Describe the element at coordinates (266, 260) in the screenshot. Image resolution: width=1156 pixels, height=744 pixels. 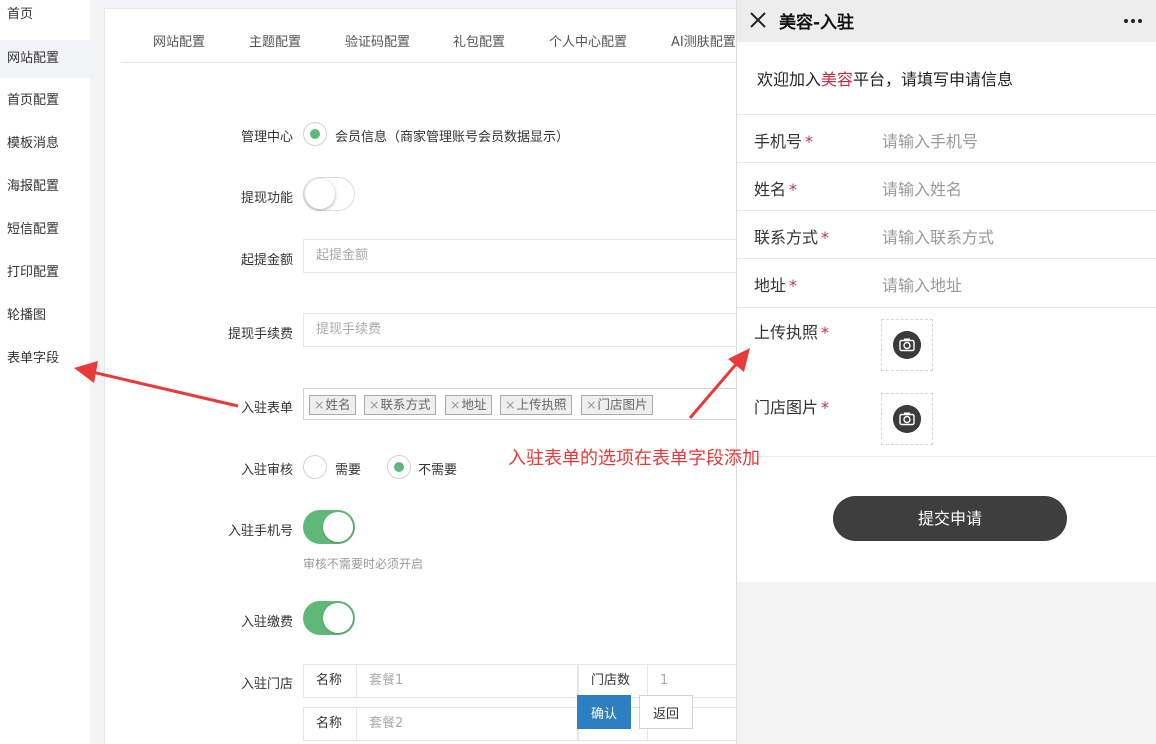
I see `min-amount-label: 起提金额` at that location.